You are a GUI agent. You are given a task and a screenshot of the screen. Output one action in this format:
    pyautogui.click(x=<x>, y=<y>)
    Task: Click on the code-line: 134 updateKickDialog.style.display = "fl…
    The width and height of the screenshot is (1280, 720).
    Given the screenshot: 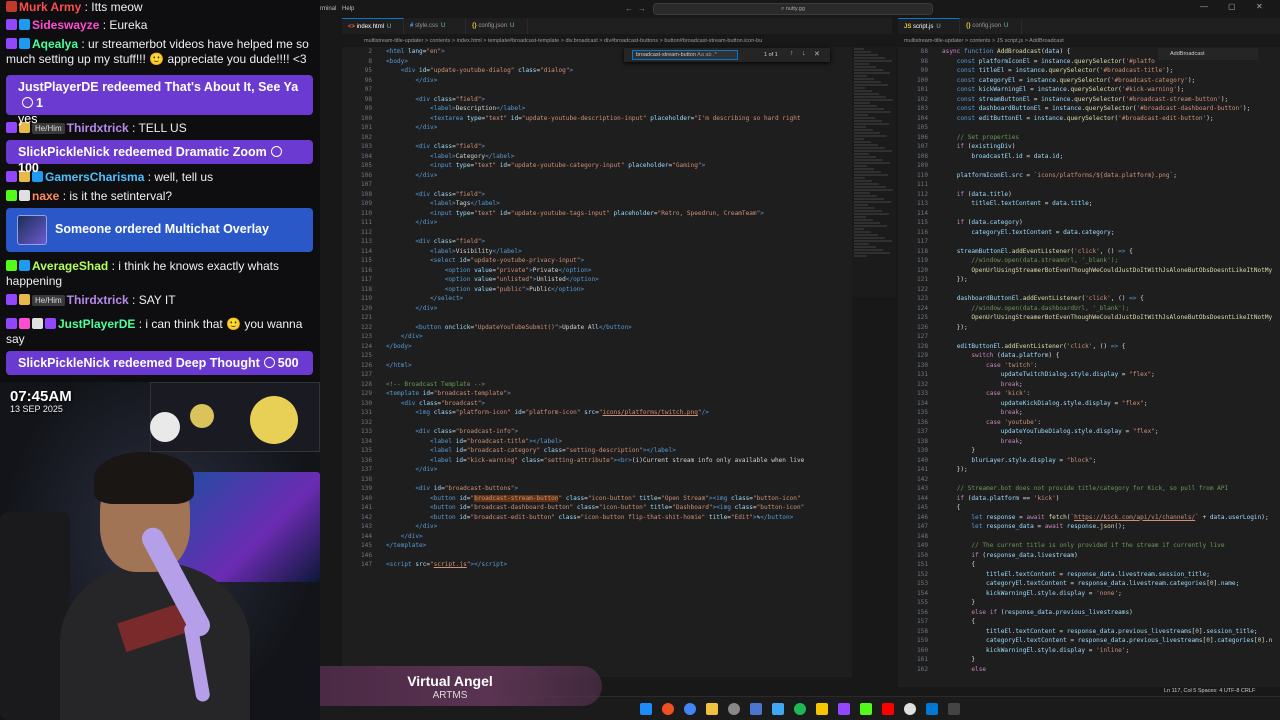 What is the action you would take?
    pyautogui.click(x=1089, y=404)
    